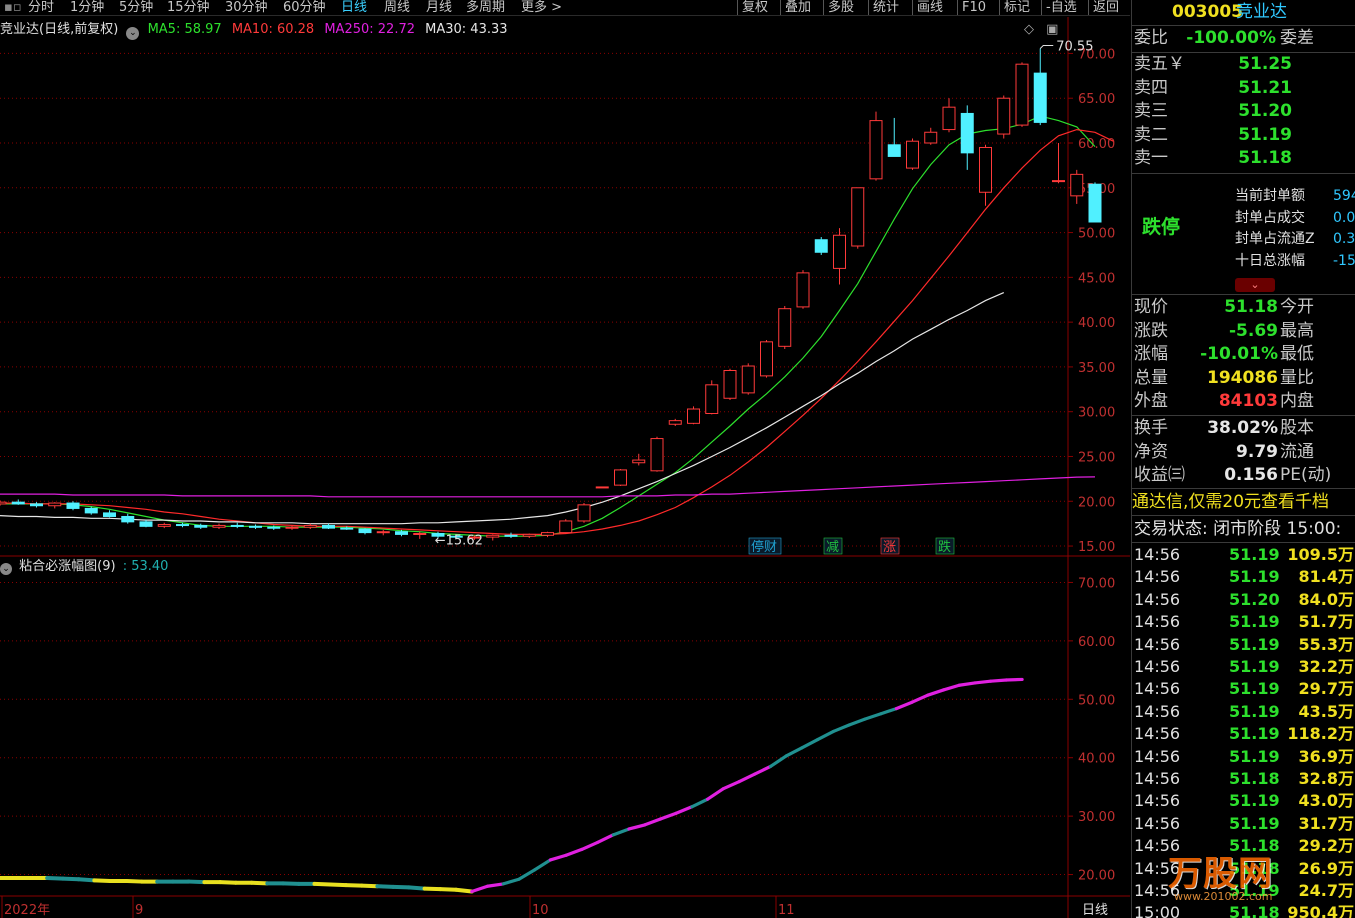 This screenshot has width=1355, height=918. Describe the element at coordinates (1151, 111) in the screenshot. I see `ask-label-2: 卖三` at that location.